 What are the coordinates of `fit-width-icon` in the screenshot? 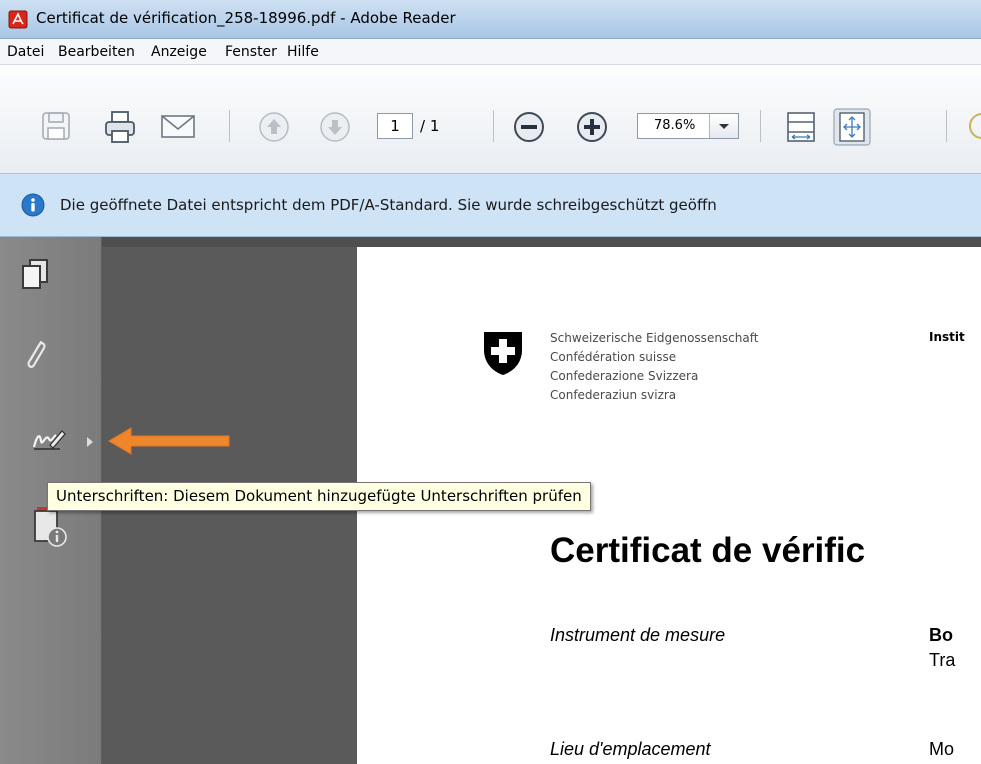 It's located at (801, 127).